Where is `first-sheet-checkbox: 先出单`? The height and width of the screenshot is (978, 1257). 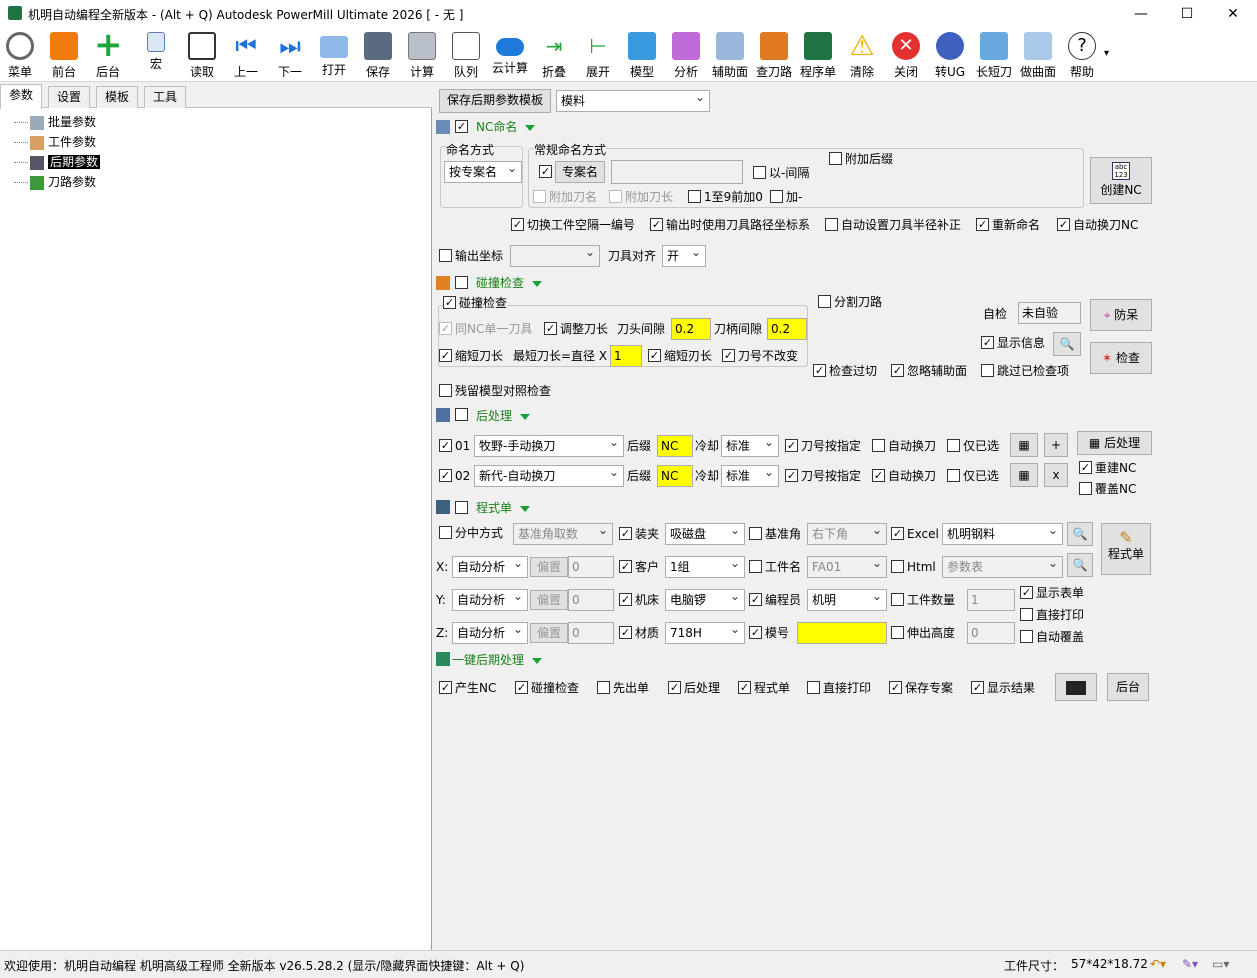
first-sheet-checkbox: 先出单 is located at coordinates (623, 688).